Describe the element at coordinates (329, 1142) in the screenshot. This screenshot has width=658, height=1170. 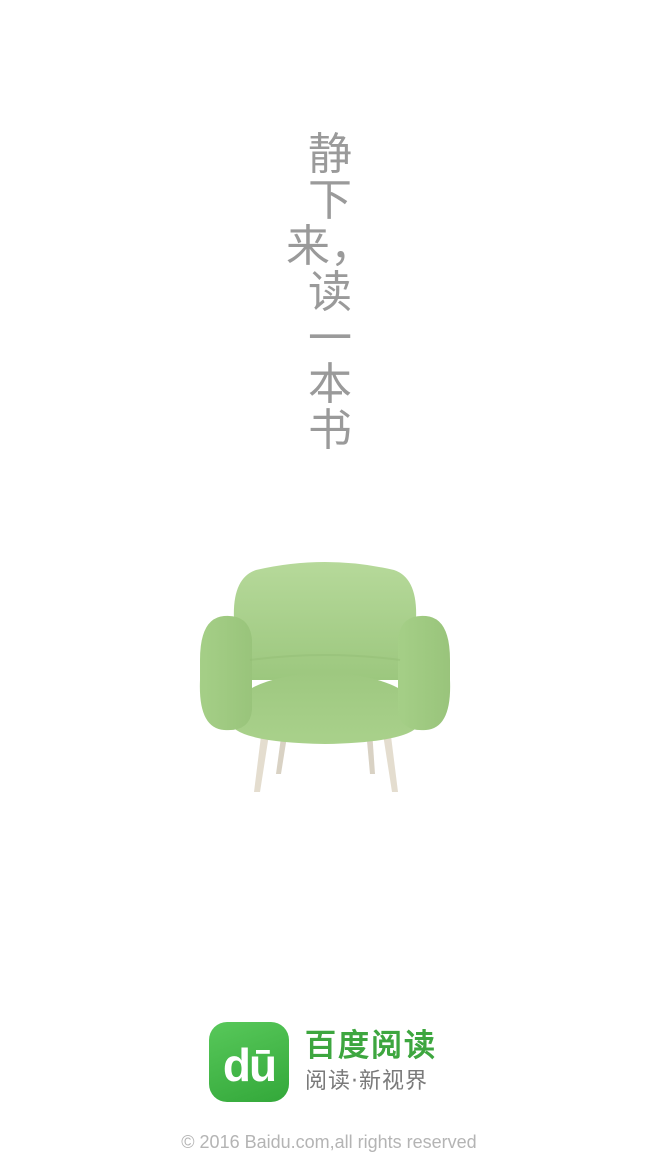
I see `copyright-notice: © 2016 Baidu.com,all rights reserved` at that location.